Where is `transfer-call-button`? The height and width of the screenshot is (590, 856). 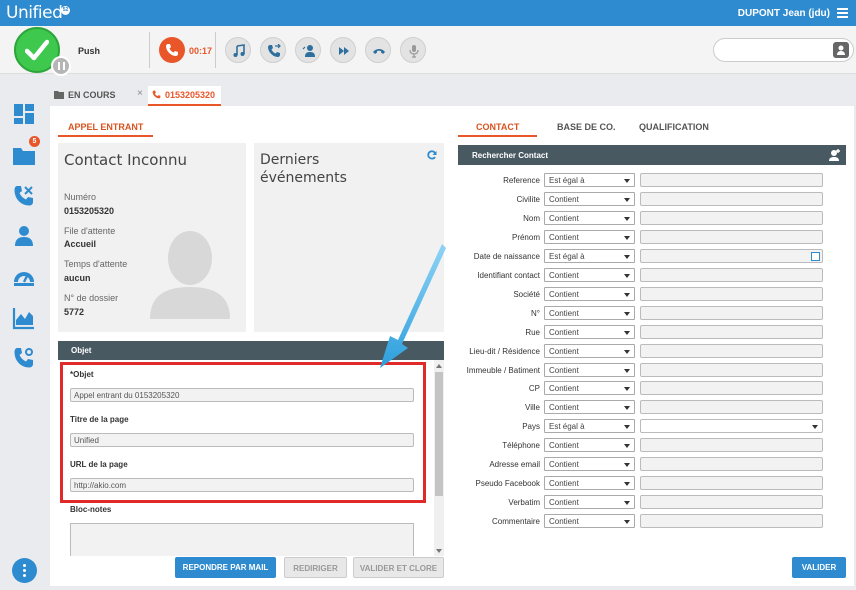 transfer-call-button is located at coordinates (273, 50).